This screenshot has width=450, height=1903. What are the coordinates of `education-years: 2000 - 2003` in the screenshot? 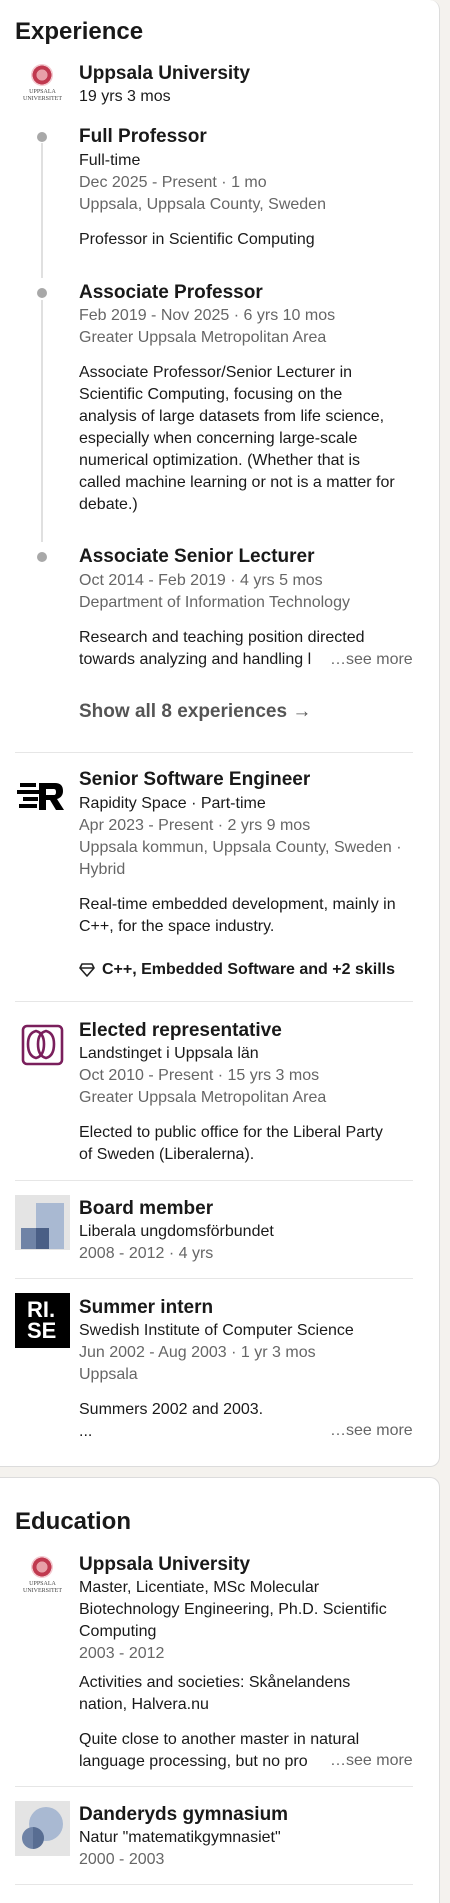 It's located at (122, 1859).